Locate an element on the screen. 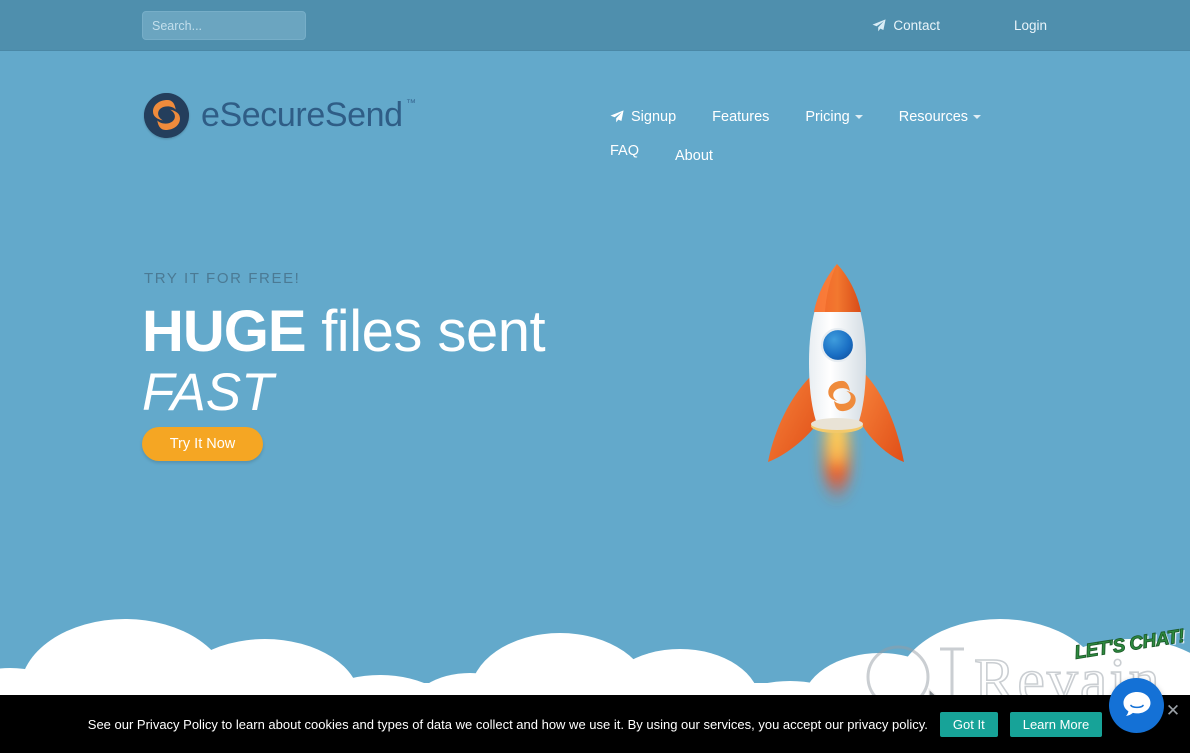  hero-headline-rest: files sent is located at coordinates (425, 331).